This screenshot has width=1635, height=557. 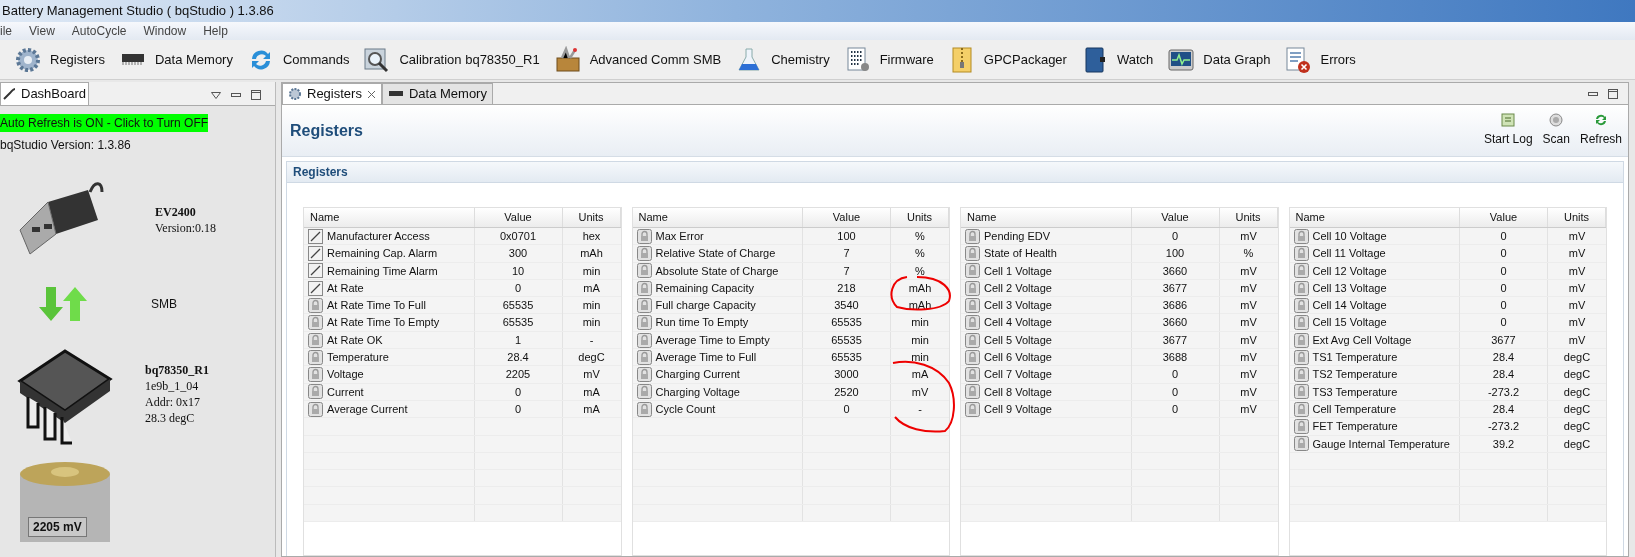 What do you see at coordinates (99, 31) in the screenshot?
I see `menu-item: AutoCycle` at bounding box center [99, 31].